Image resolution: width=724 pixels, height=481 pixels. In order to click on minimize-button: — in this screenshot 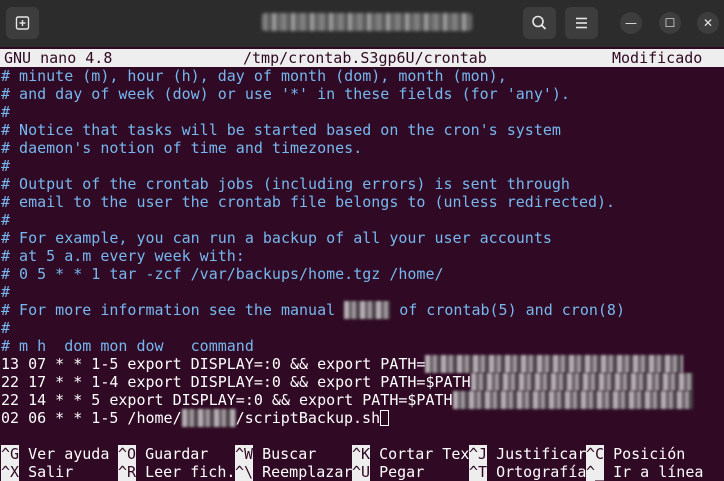, I will do `click(631, 23)`.